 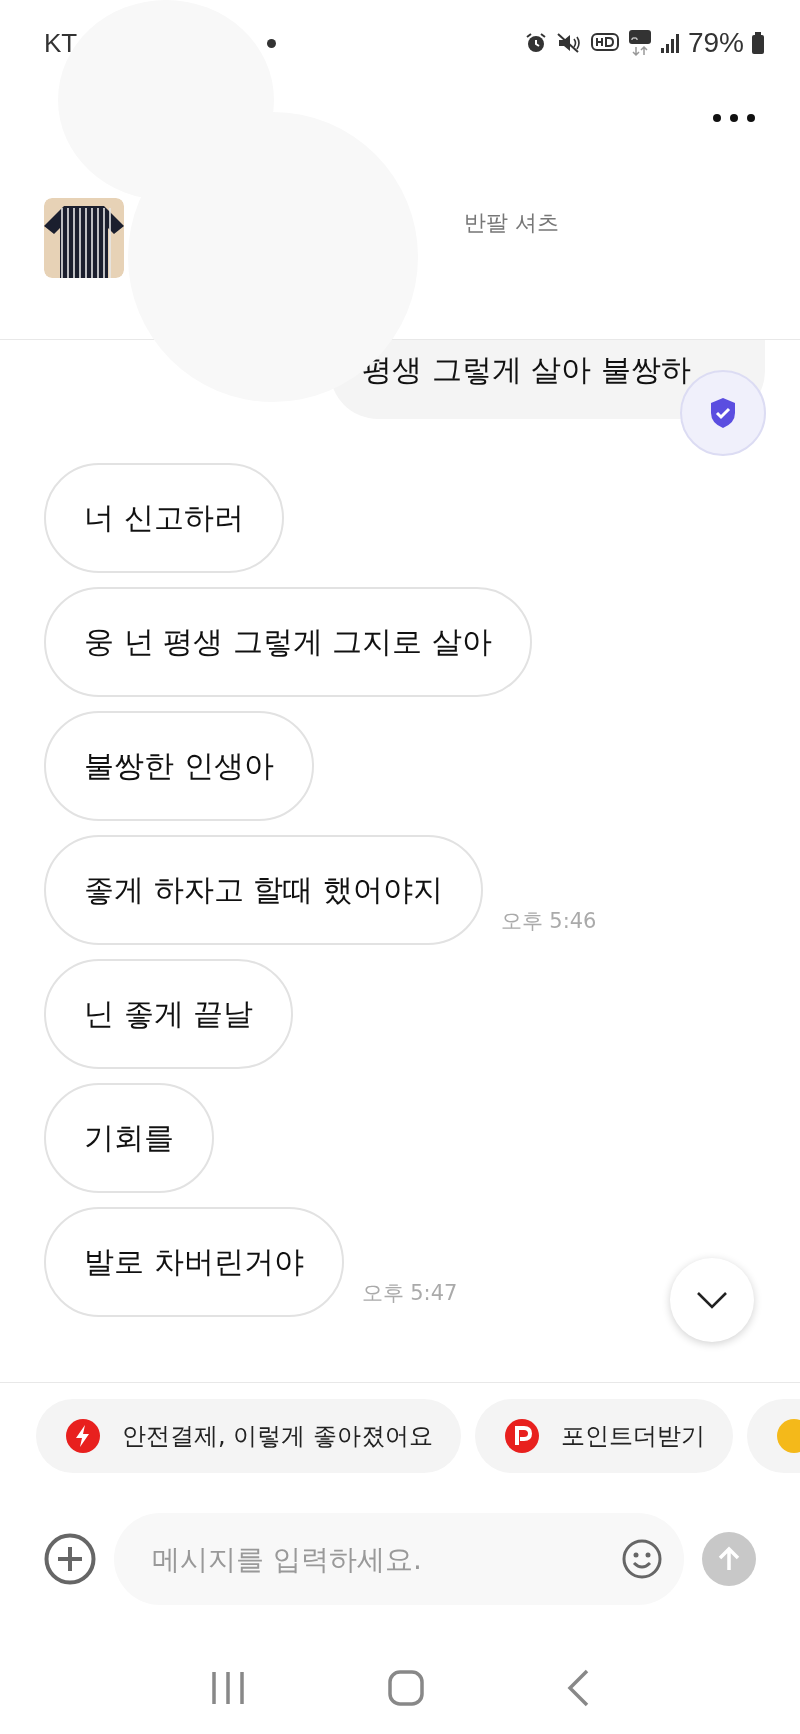 What do you see at coordinates (386, 1559) in the screenshot?
I see `message-input-field: 메시지를 입력하세요.` at bounding box center [386, 1559].